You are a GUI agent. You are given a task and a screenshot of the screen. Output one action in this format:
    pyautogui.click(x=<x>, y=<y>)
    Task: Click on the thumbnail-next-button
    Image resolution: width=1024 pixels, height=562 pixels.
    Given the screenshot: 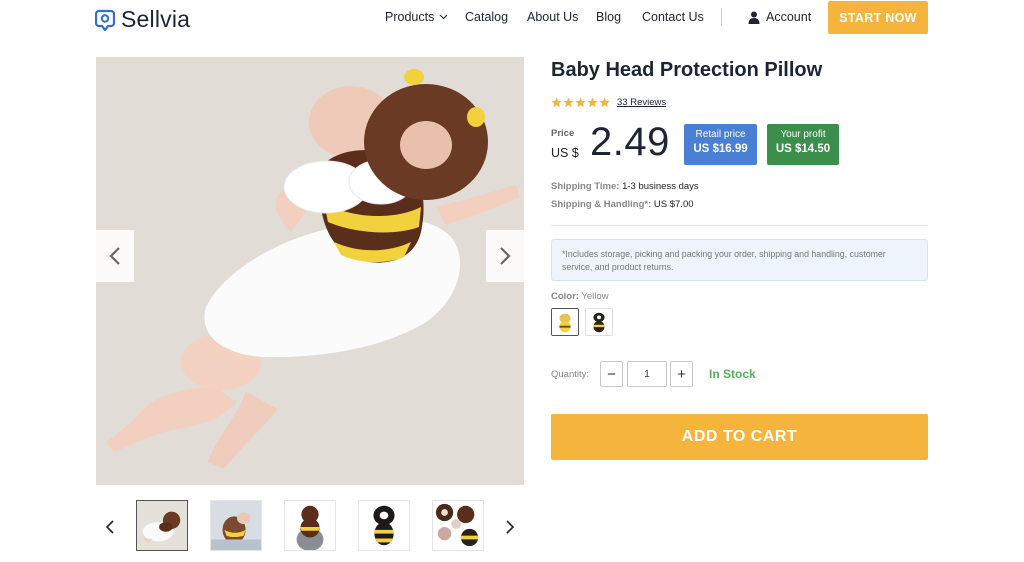 What is the action you would take?
    pyautogui.click(x=510, y=527)
    